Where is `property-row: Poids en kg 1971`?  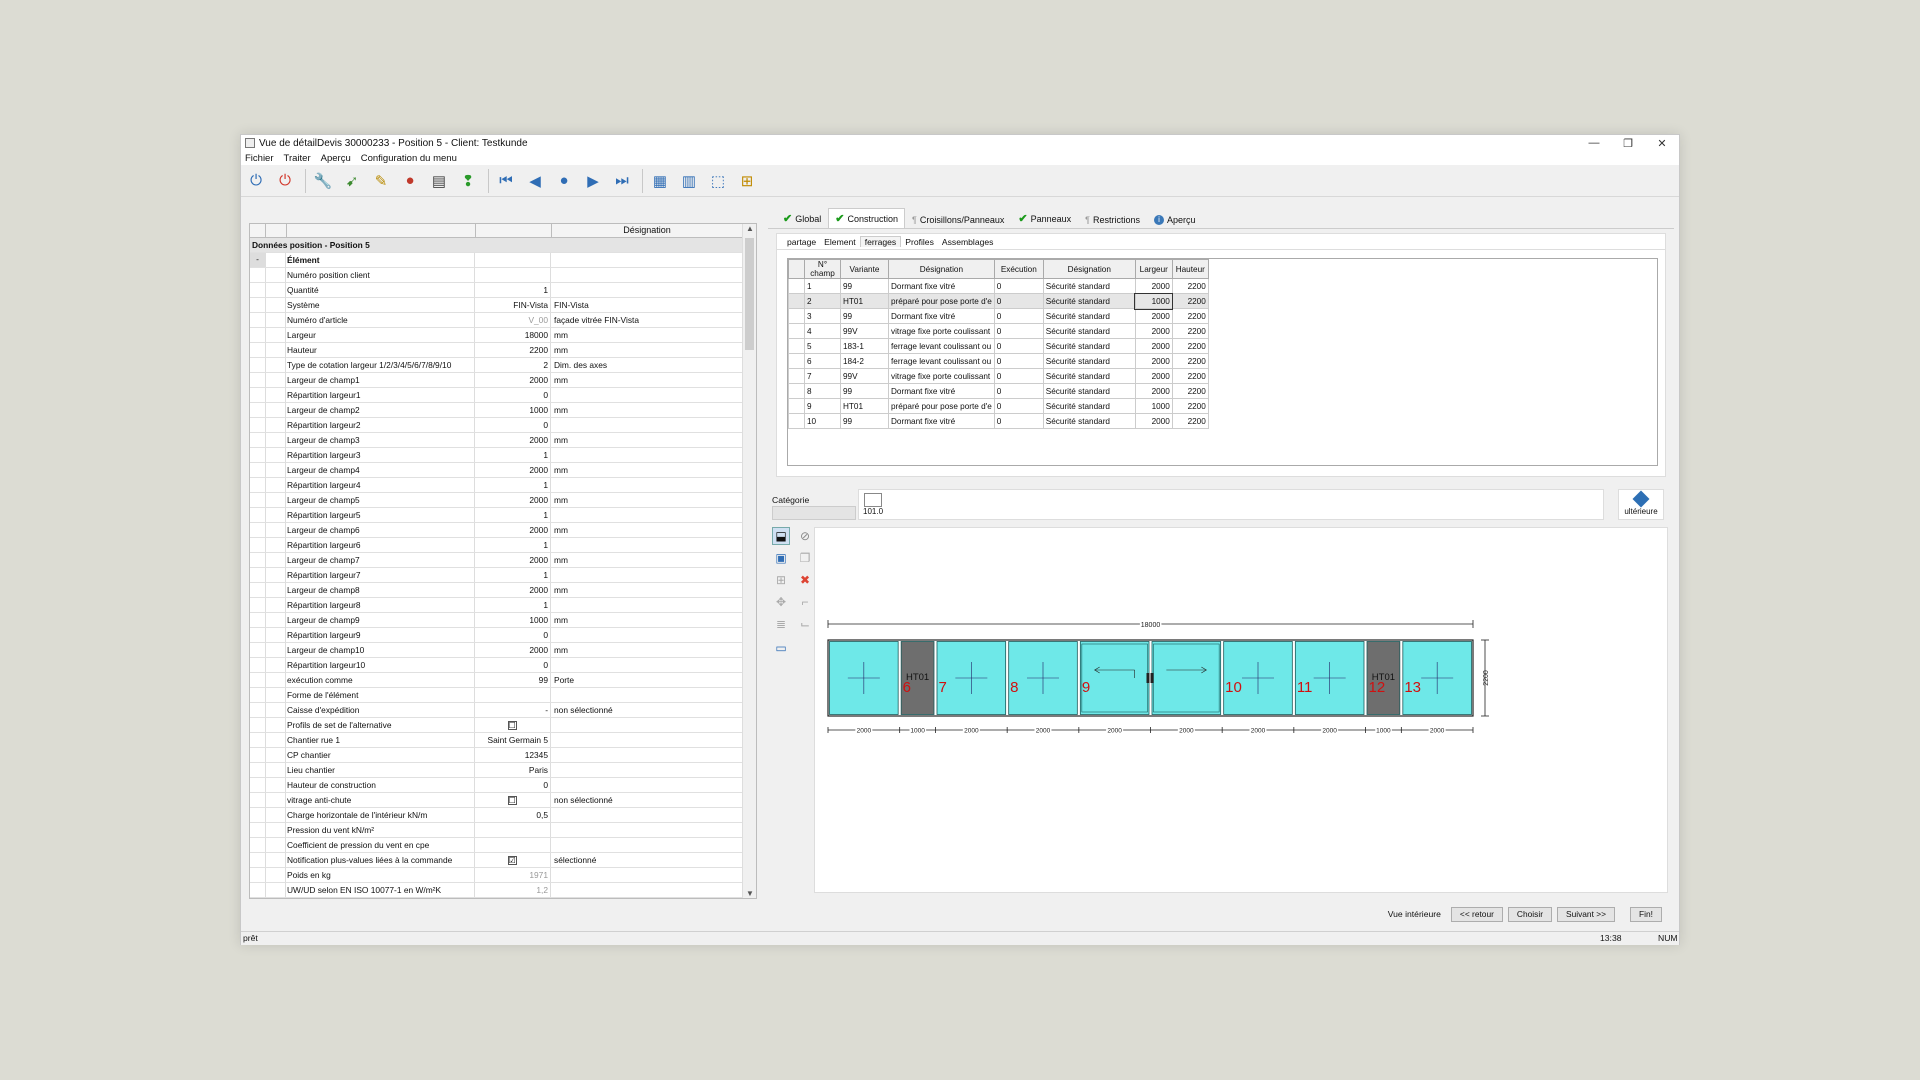 property-row: Poids en kg 1971 is located at coordinates (503, 875).